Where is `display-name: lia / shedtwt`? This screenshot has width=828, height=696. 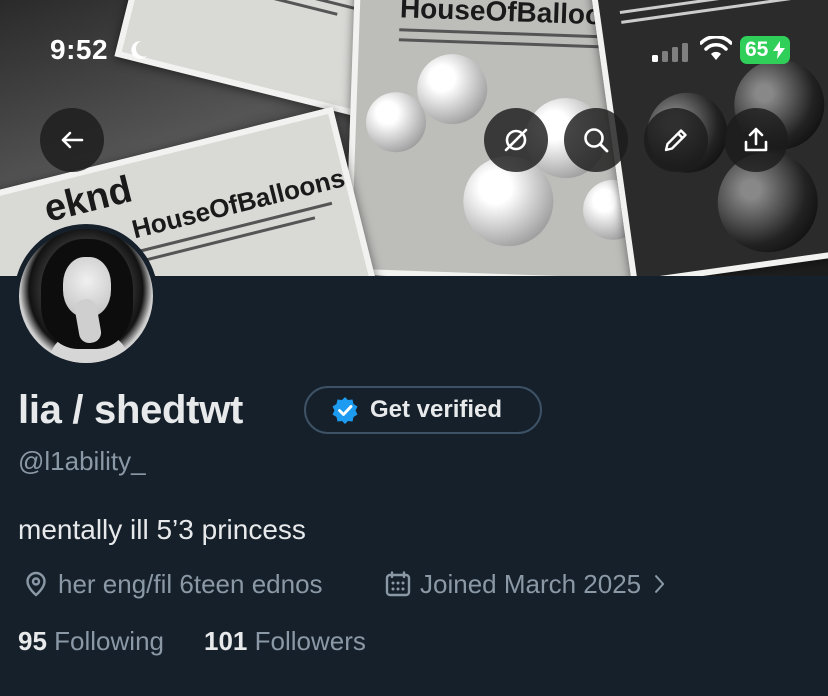
display-name: lia / shedtwt is located at coordinates (131, 410).